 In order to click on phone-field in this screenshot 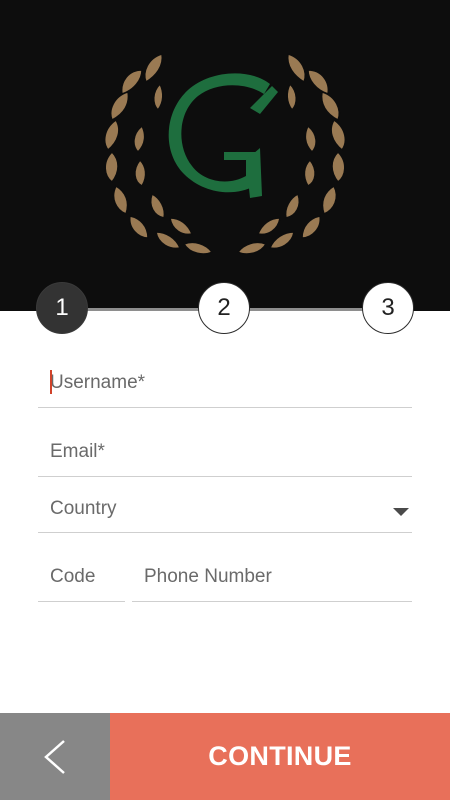, I will do `click(272, 577)`.